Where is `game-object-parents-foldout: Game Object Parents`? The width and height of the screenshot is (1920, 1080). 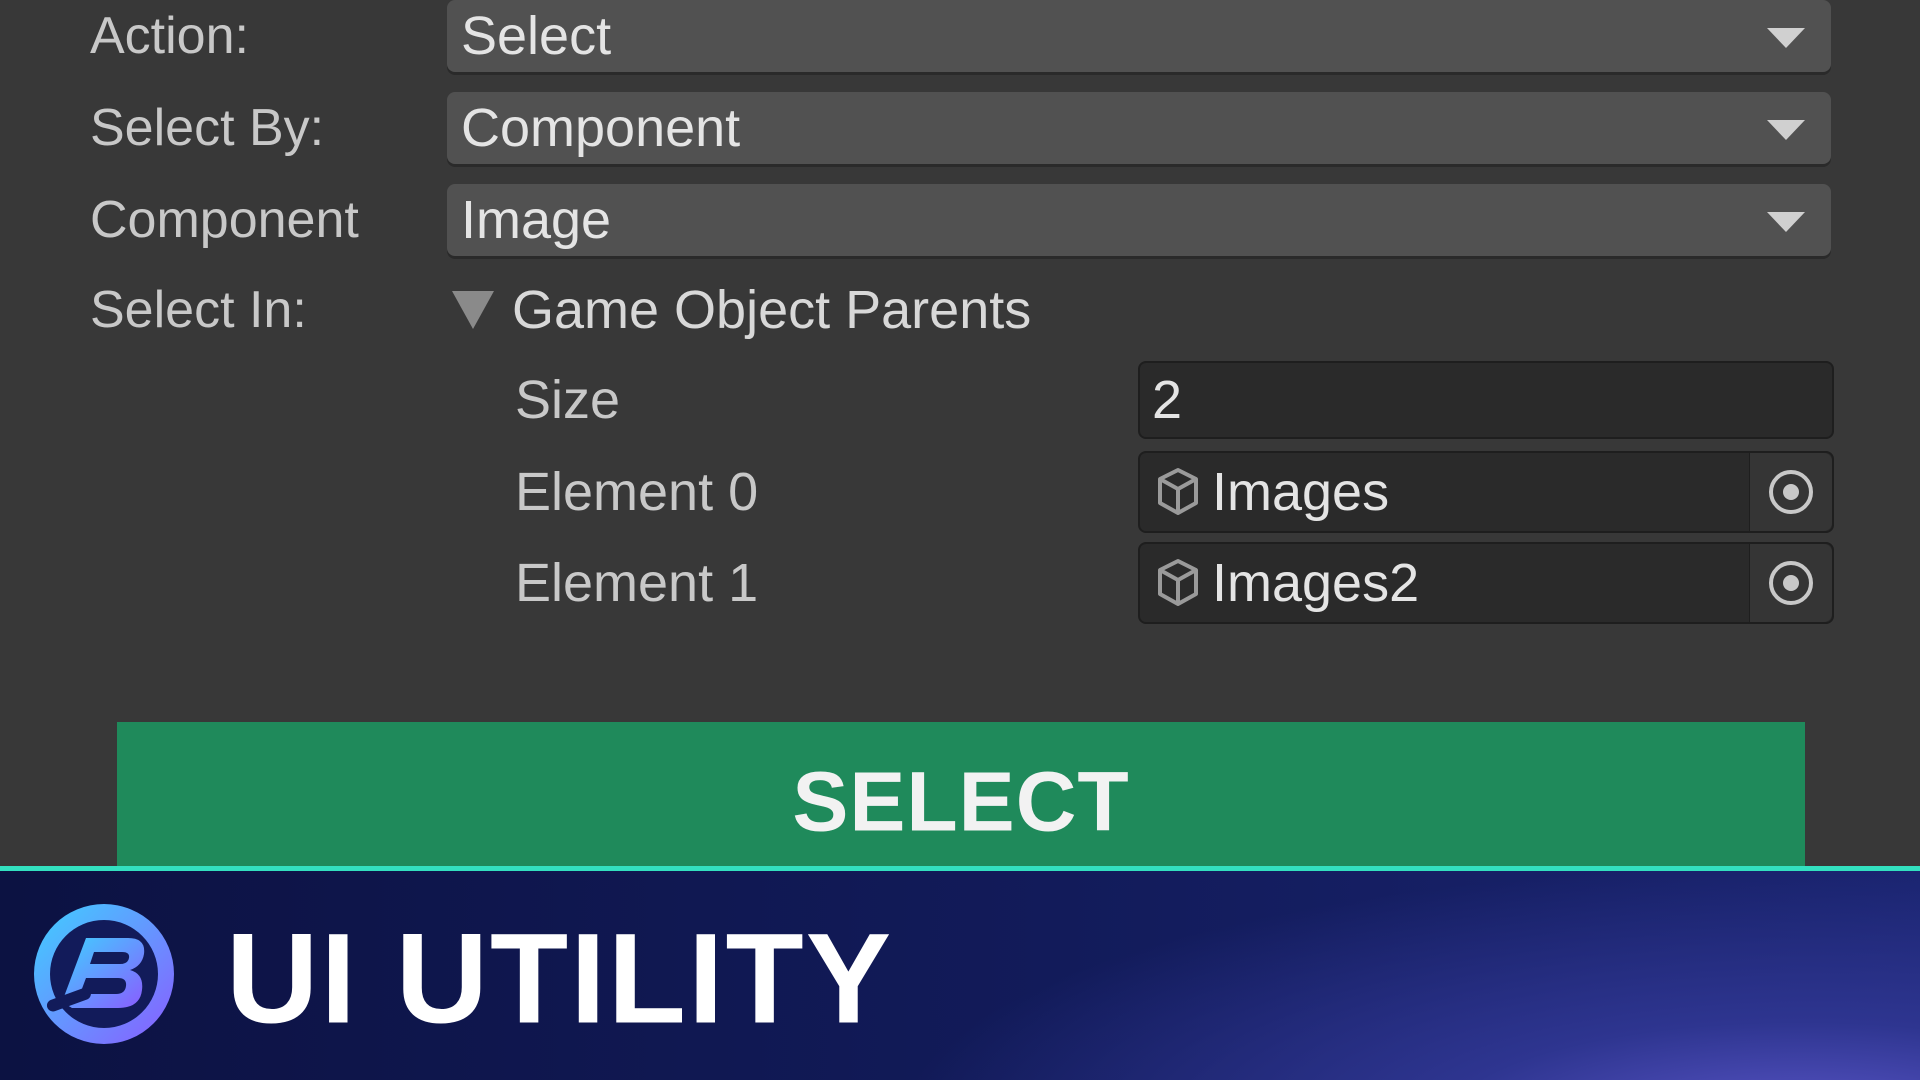 game-object-parents-foldout: Game Object Parents is located at coordinates (741, 310).